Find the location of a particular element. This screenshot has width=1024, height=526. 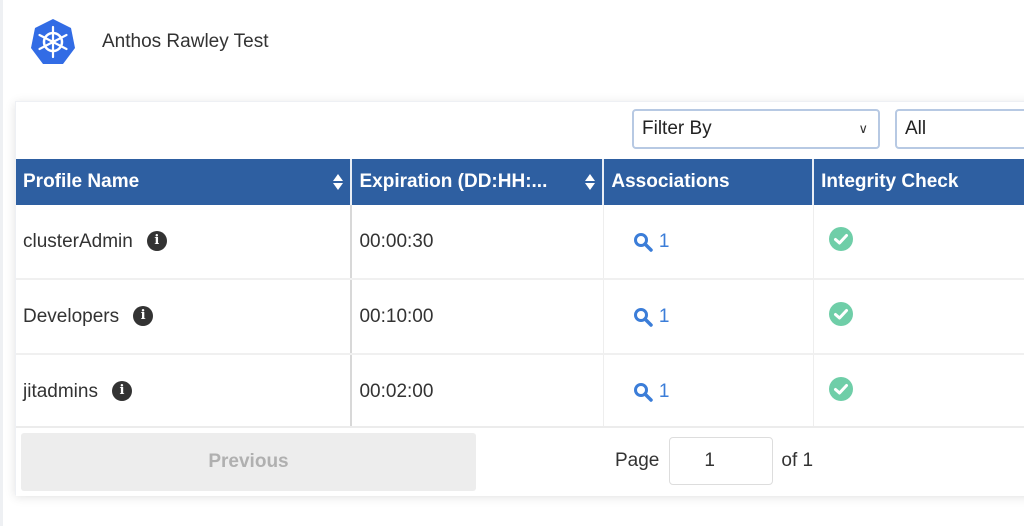

page-info: Page 1 of 1 is located at coordinates (714, 461).